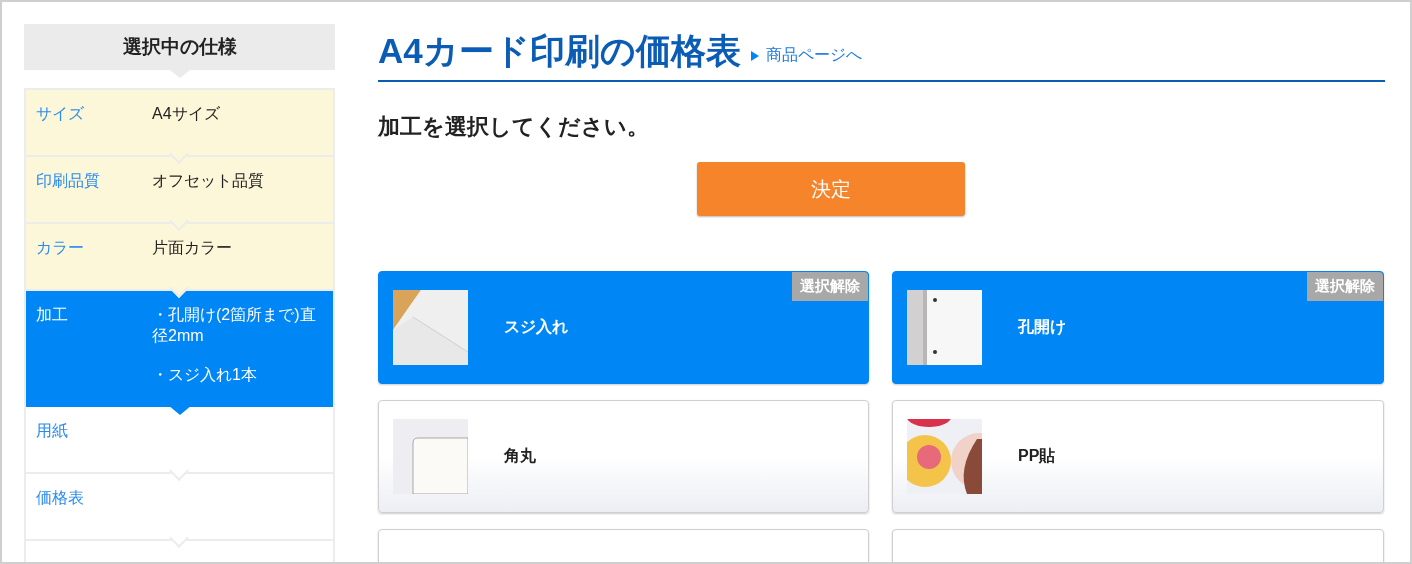  I want to click on page-title: A4カード印刷の価格表, so click(559, 51).